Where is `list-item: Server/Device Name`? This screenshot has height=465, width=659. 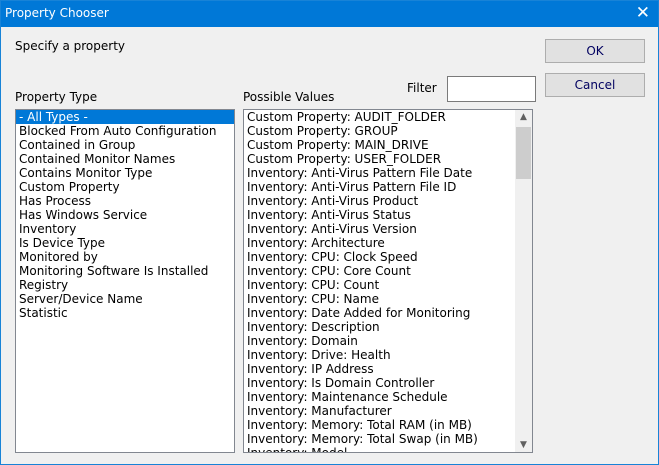 list-item: Server/Device Name is located at coordinates (125, 299).